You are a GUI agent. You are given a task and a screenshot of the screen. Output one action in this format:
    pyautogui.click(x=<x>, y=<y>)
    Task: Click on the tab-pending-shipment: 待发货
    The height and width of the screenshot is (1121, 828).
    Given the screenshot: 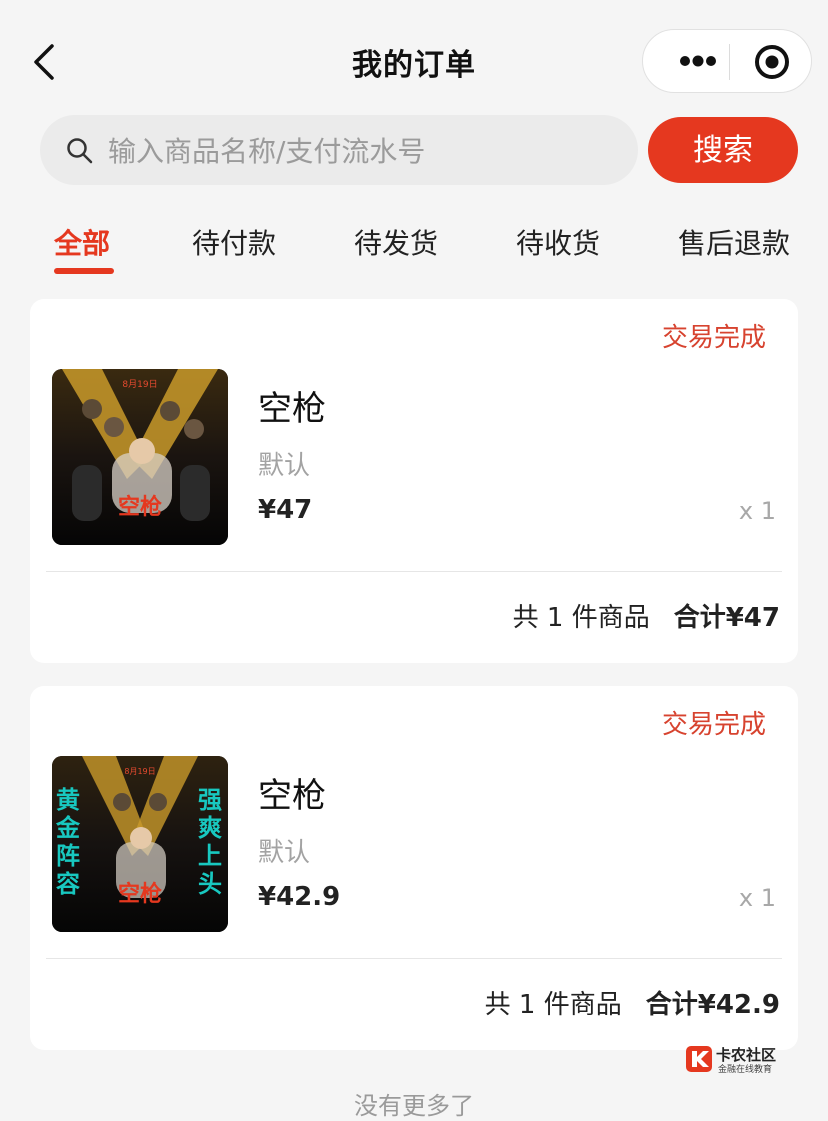 What is the action you would take?
    pyautogui.click(x=396, y=242)
    